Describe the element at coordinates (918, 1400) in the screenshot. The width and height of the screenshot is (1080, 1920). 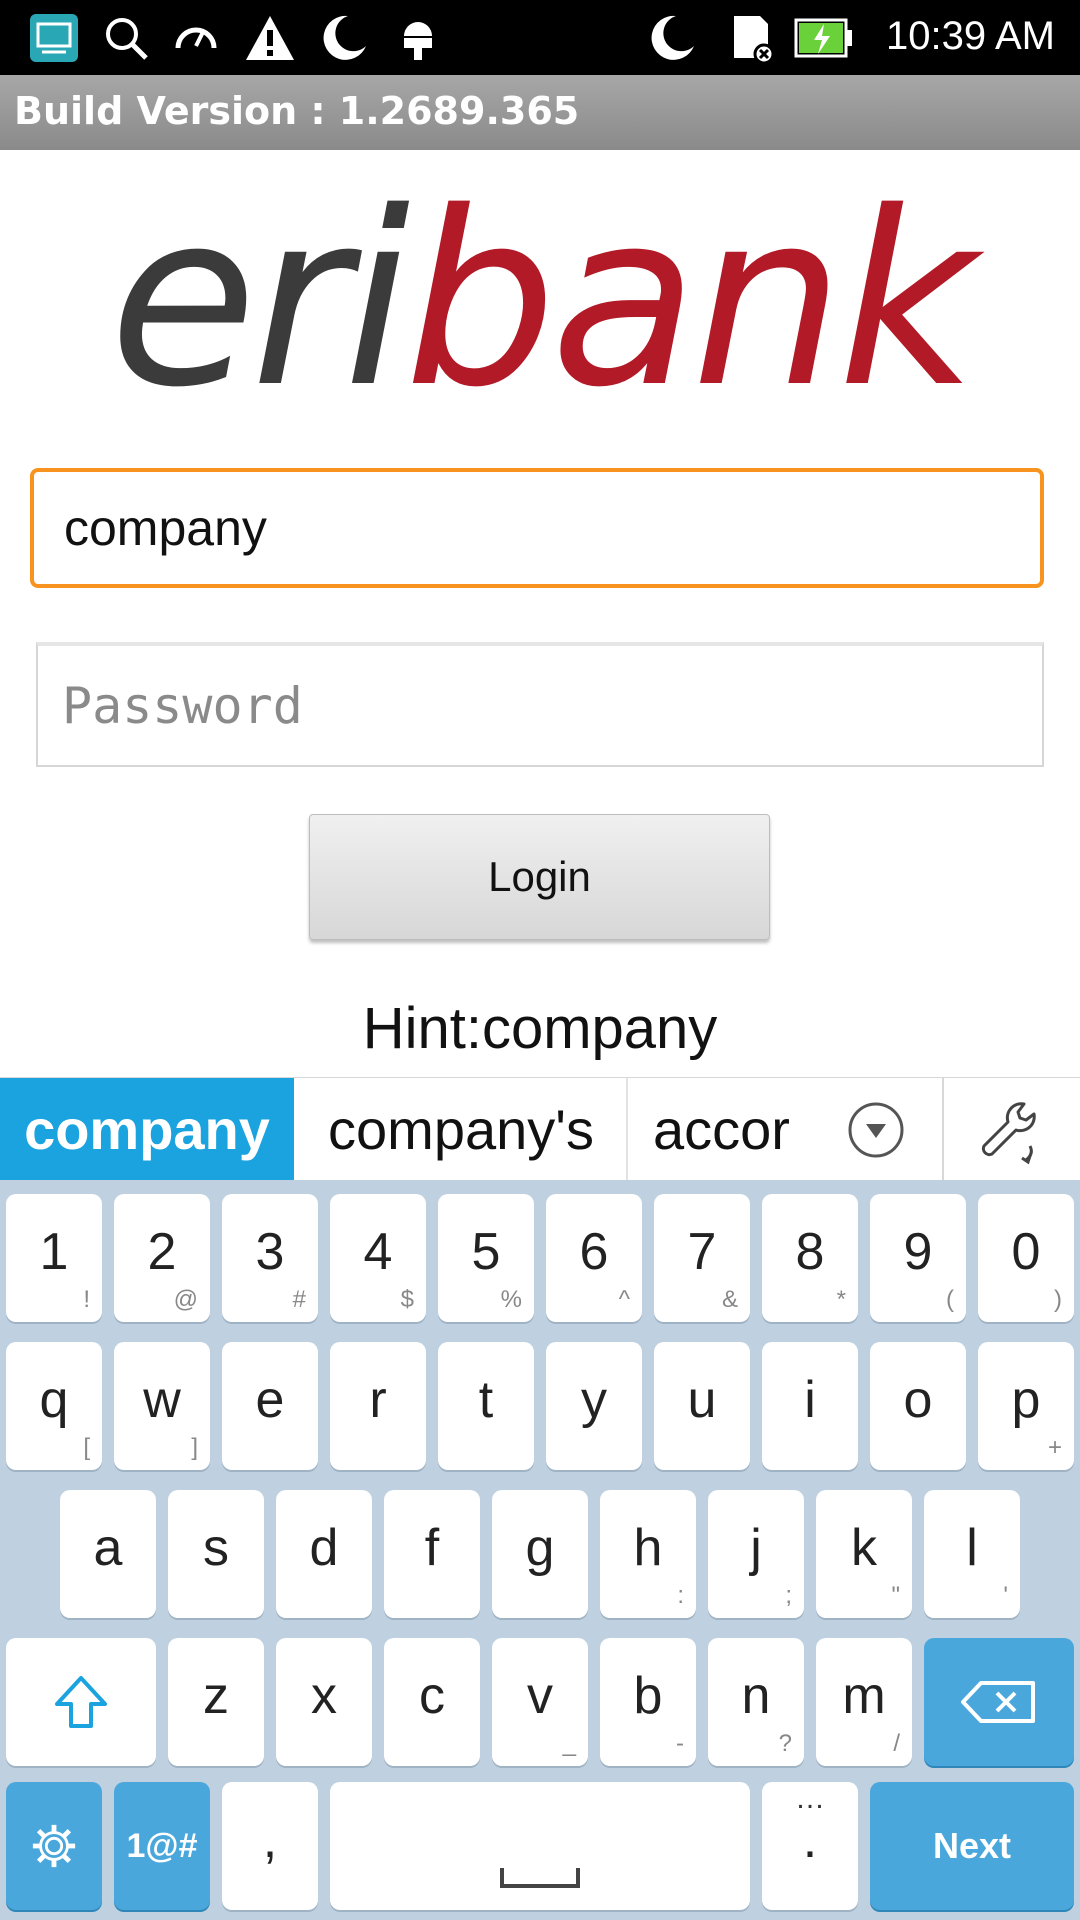
I see `key-label: o` at that location.